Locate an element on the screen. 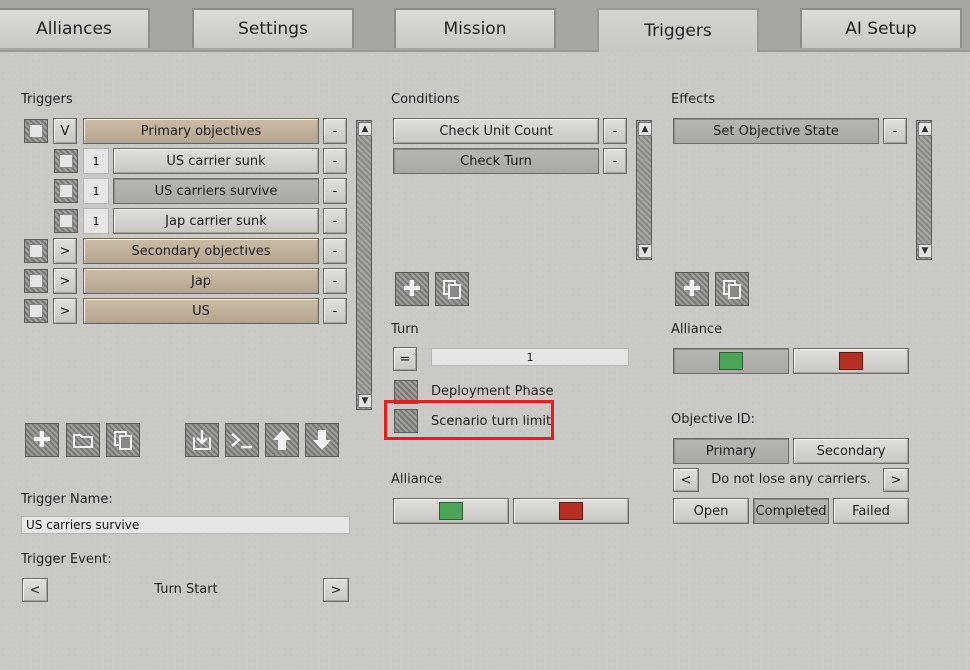 The height and width of the screenshot is (670, 970). tab-triggers: Triggers is located at coordinates (678, 30).